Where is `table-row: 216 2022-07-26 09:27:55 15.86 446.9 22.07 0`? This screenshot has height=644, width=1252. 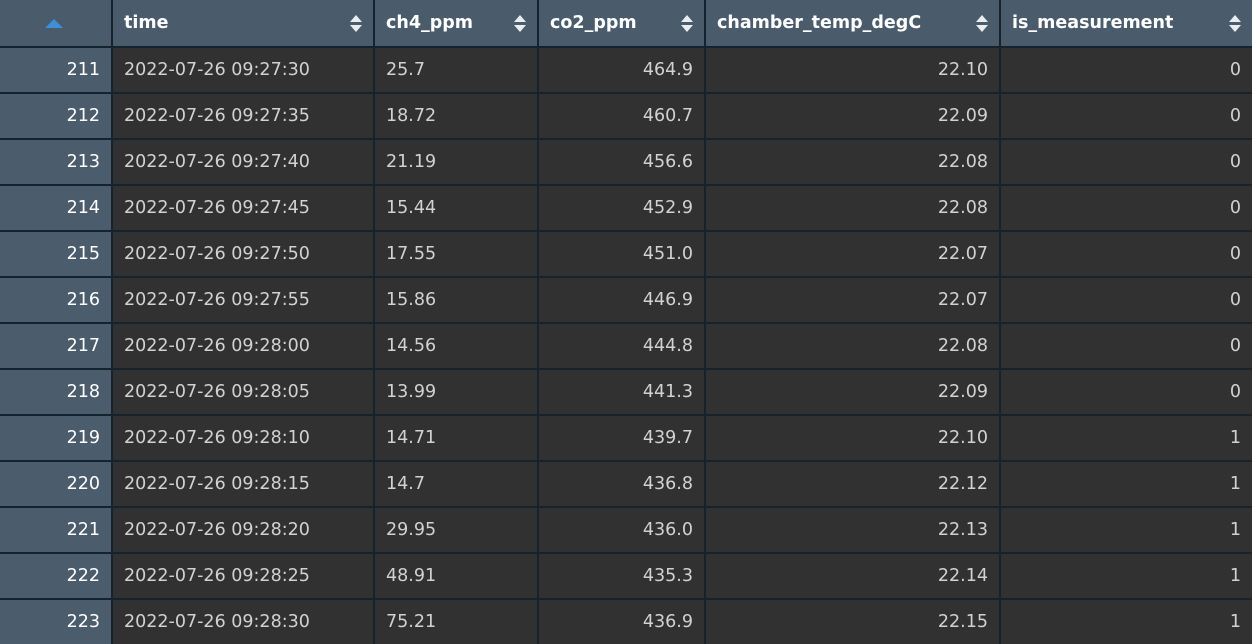 table-row: 216 2022-07-26 09:27:55 15.86 446.9 22.07 0 is located at coordinates (626, 300).